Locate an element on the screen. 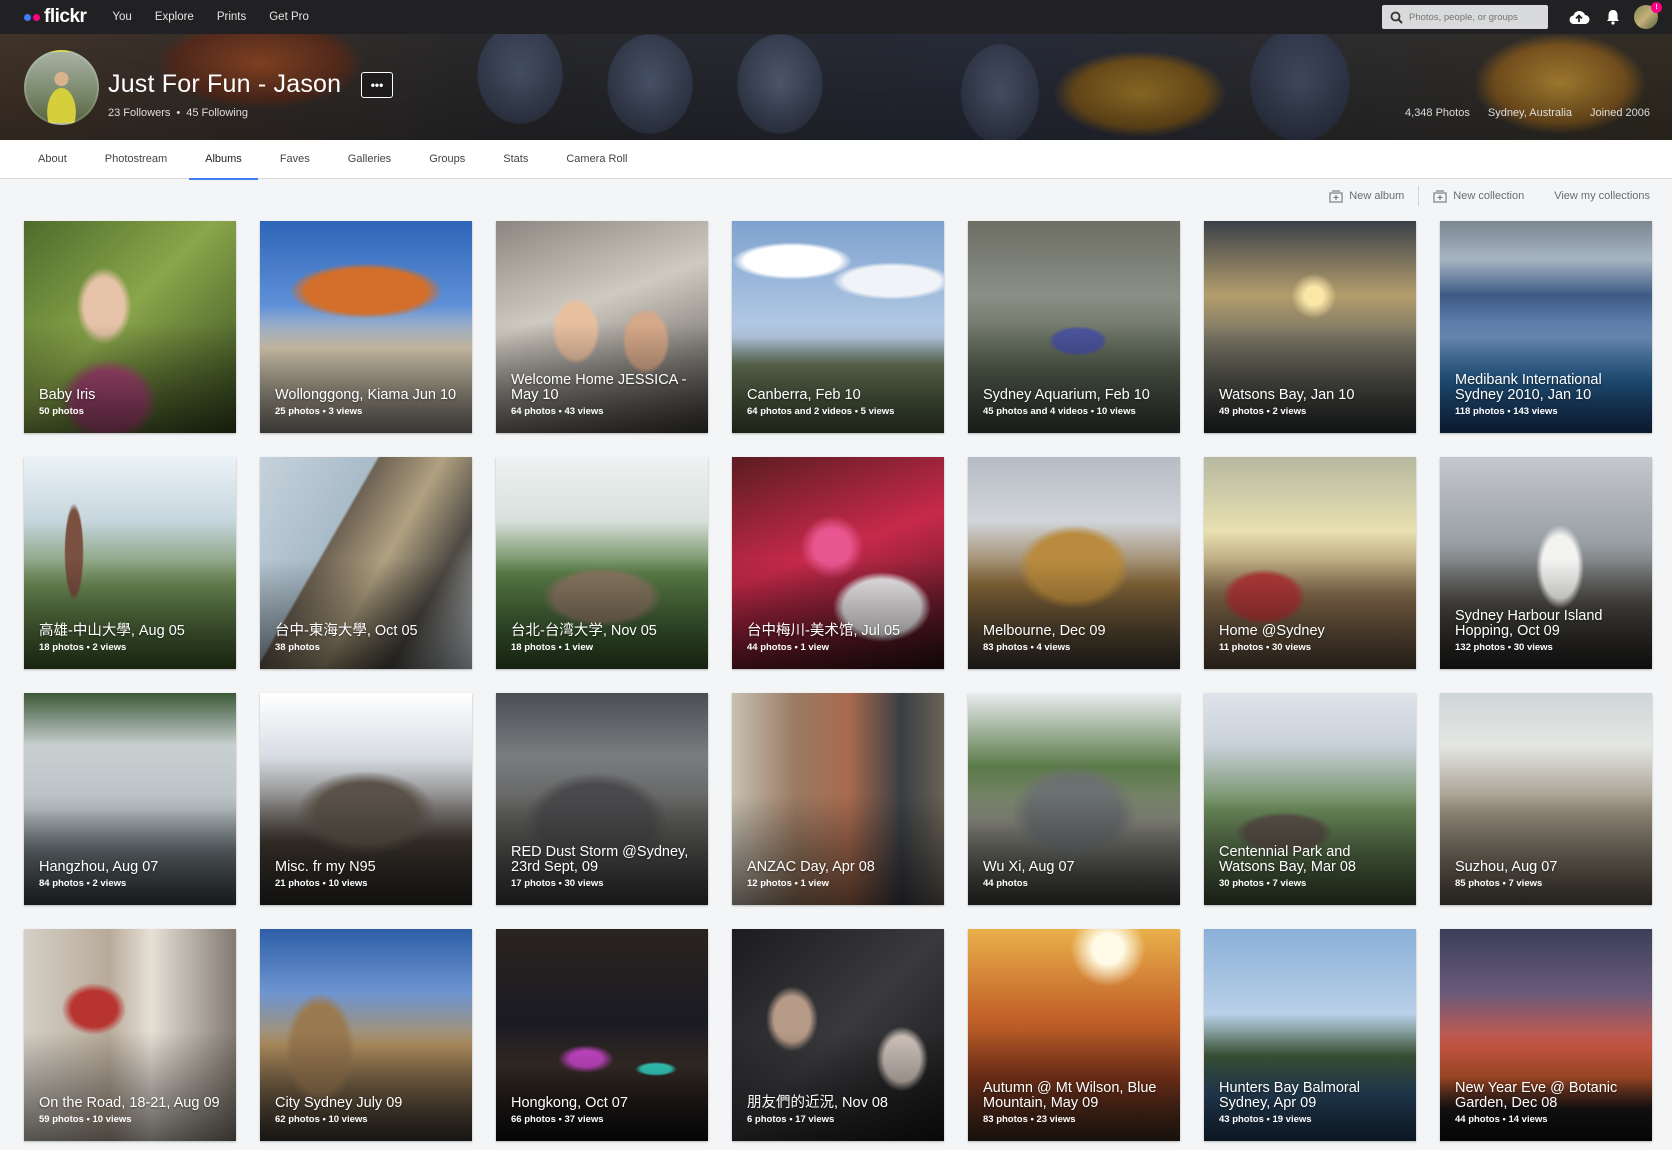  album-card: 台中梅川-美术馆, Jul 05 44 photos • 1 view is located at coordinates (838, 563).